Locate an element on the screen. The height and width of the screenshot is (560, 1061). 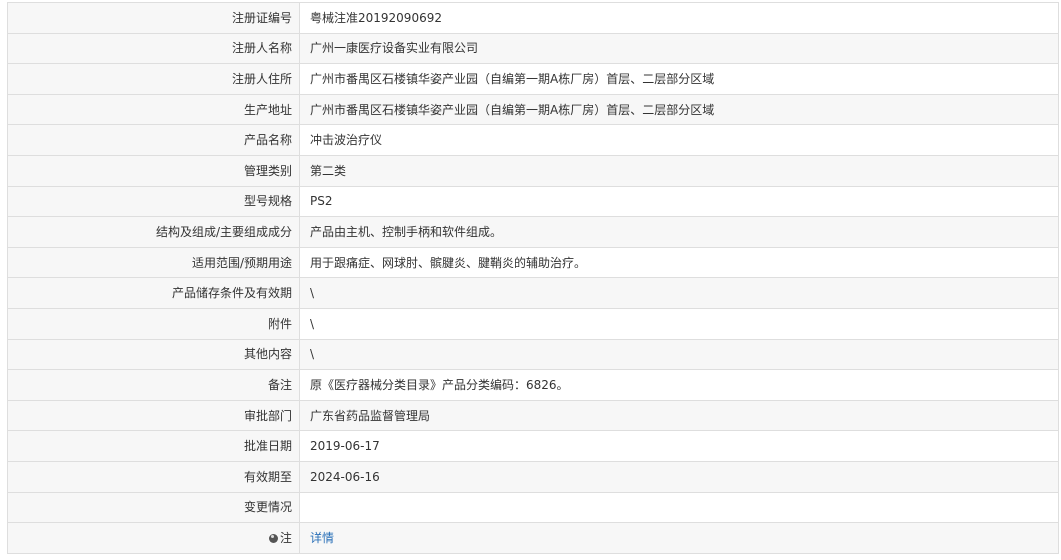
row-label-model-spec: 型号规格 is located at coordinates (153, 201).